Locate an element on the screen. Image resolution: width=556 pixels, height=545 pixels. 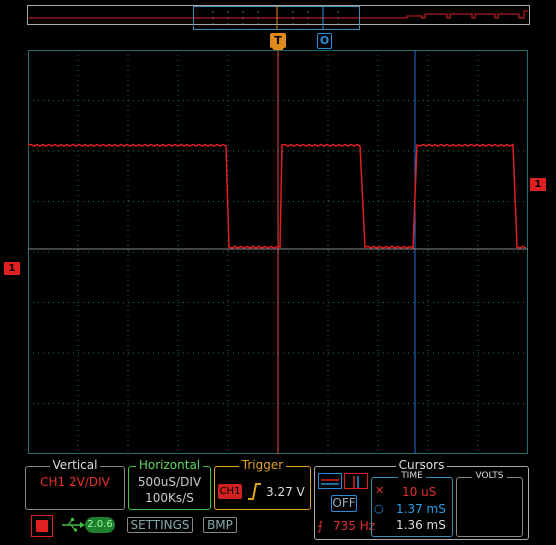
horizontal-title: Horizontal is located at coordinates (169, 465).